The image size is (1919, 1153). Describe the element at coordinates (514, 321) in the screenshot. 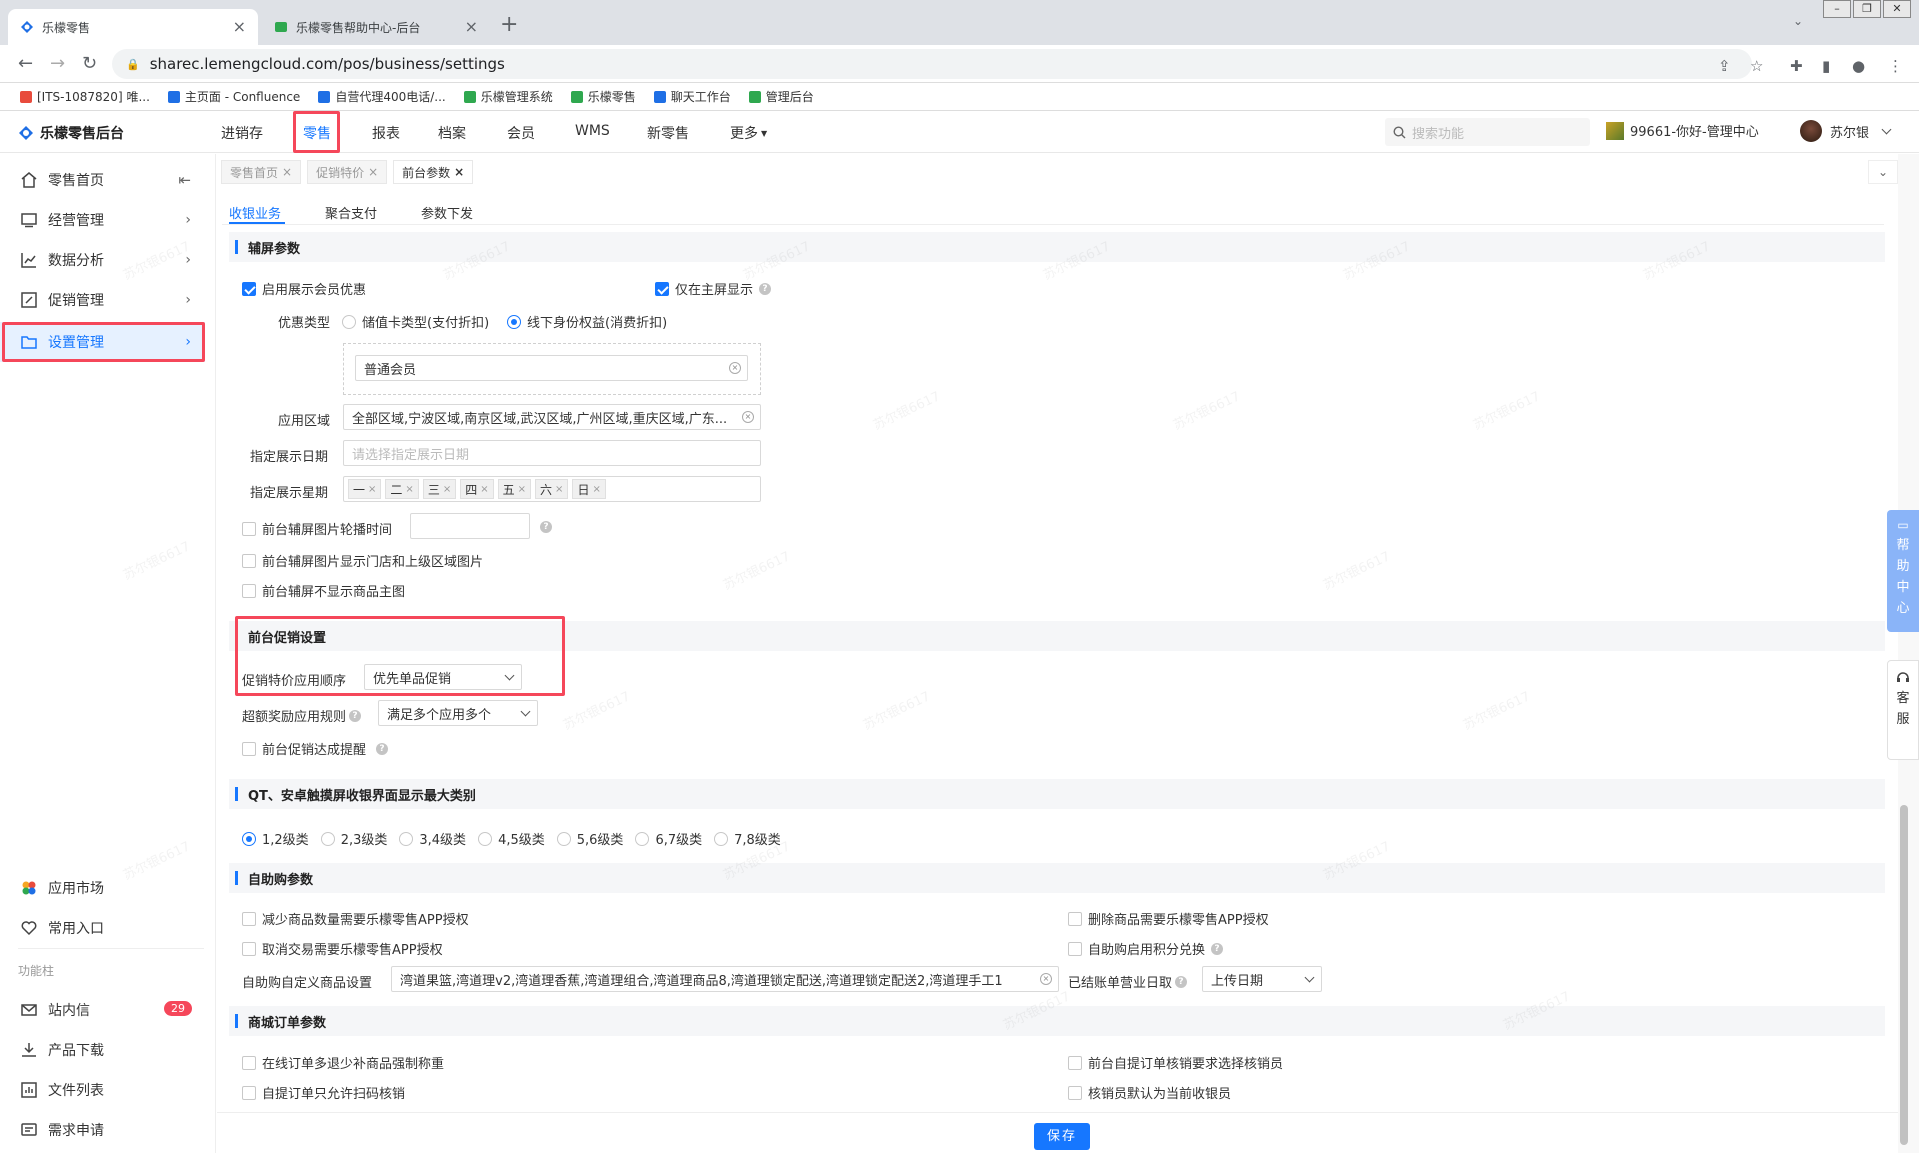

I see `radio-checked` at that location.